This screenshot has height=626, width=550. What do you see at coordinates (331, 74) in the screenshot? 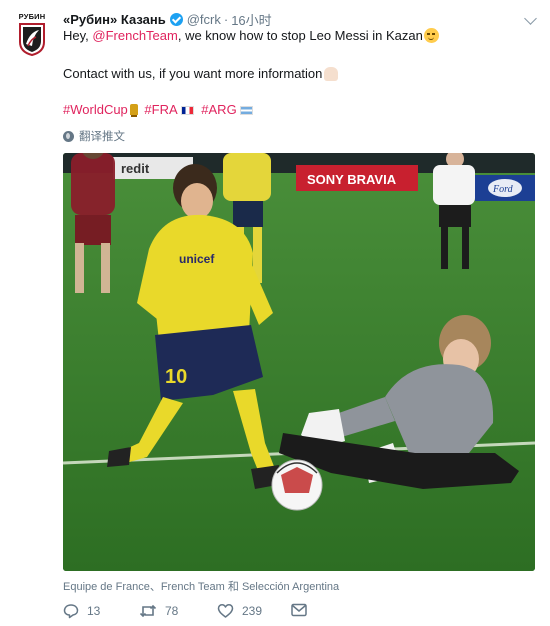
I see `raised-hands-emoji-icon` at bounding box center [331, 74].